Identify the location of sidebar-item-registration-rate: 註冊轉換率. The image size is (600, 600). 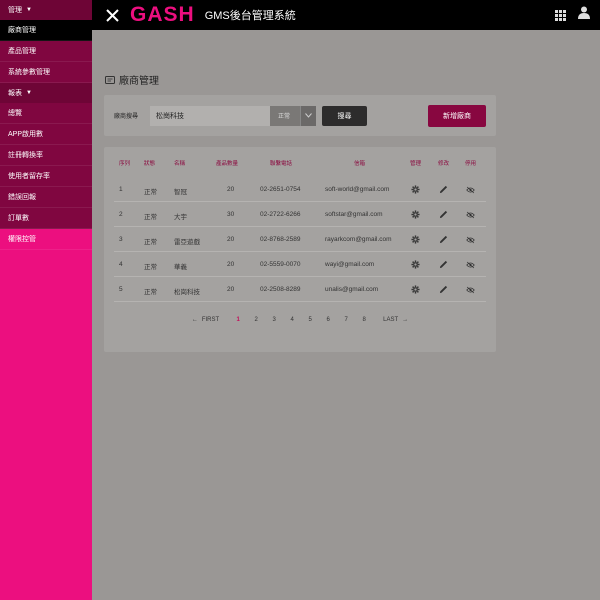
(46, 155).